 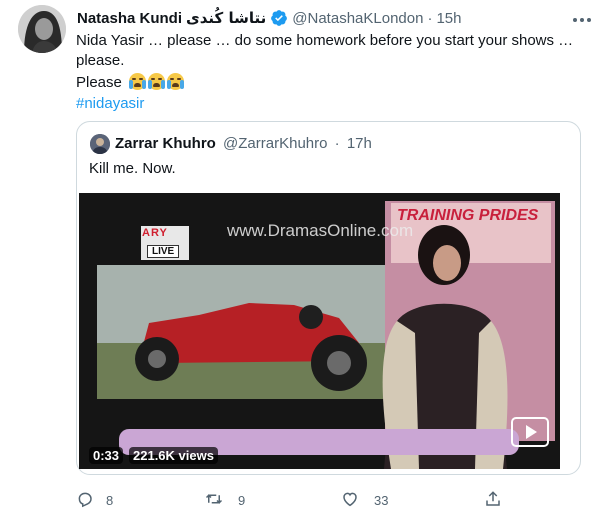 What do you see at coordinates (582, 19) in the screenshot?
I see `more-icon` at bounding box center [582, 19].